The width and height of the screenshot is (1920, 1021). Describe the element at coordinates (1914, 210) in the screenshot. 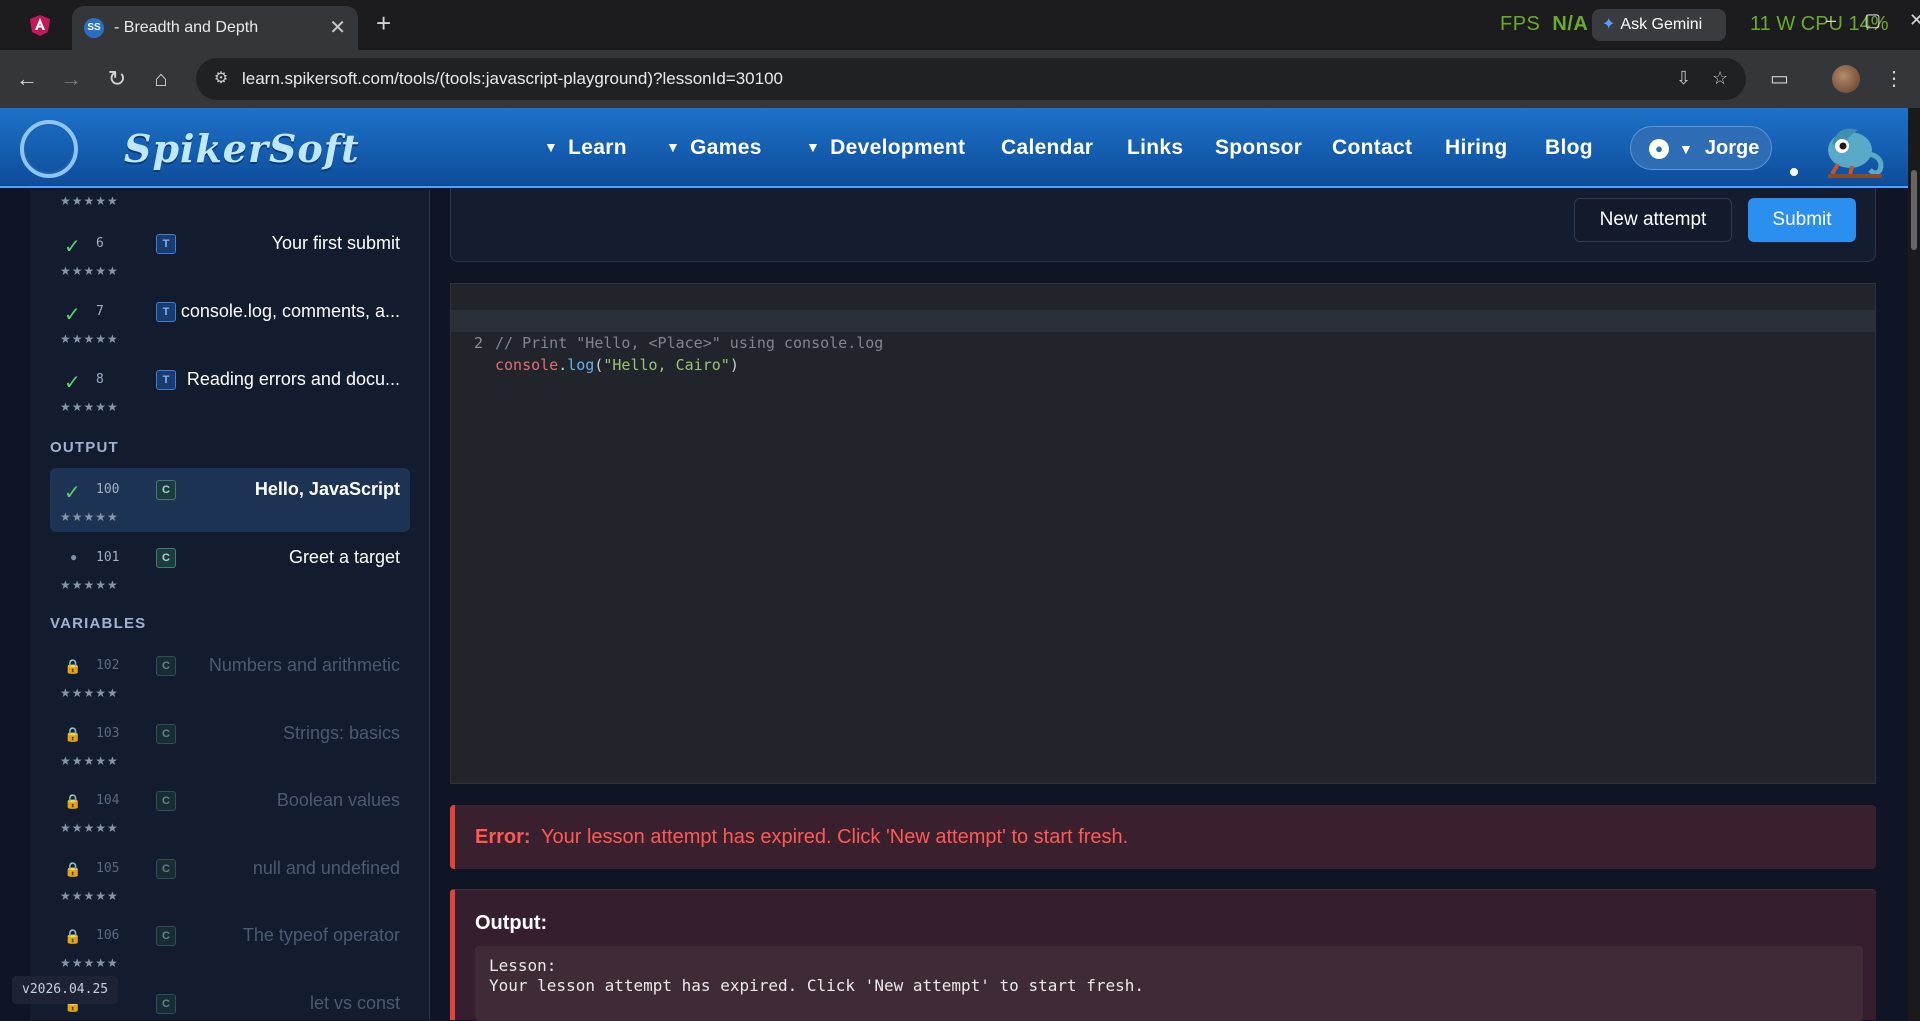

I see `scrollbar-thumb` at that location.